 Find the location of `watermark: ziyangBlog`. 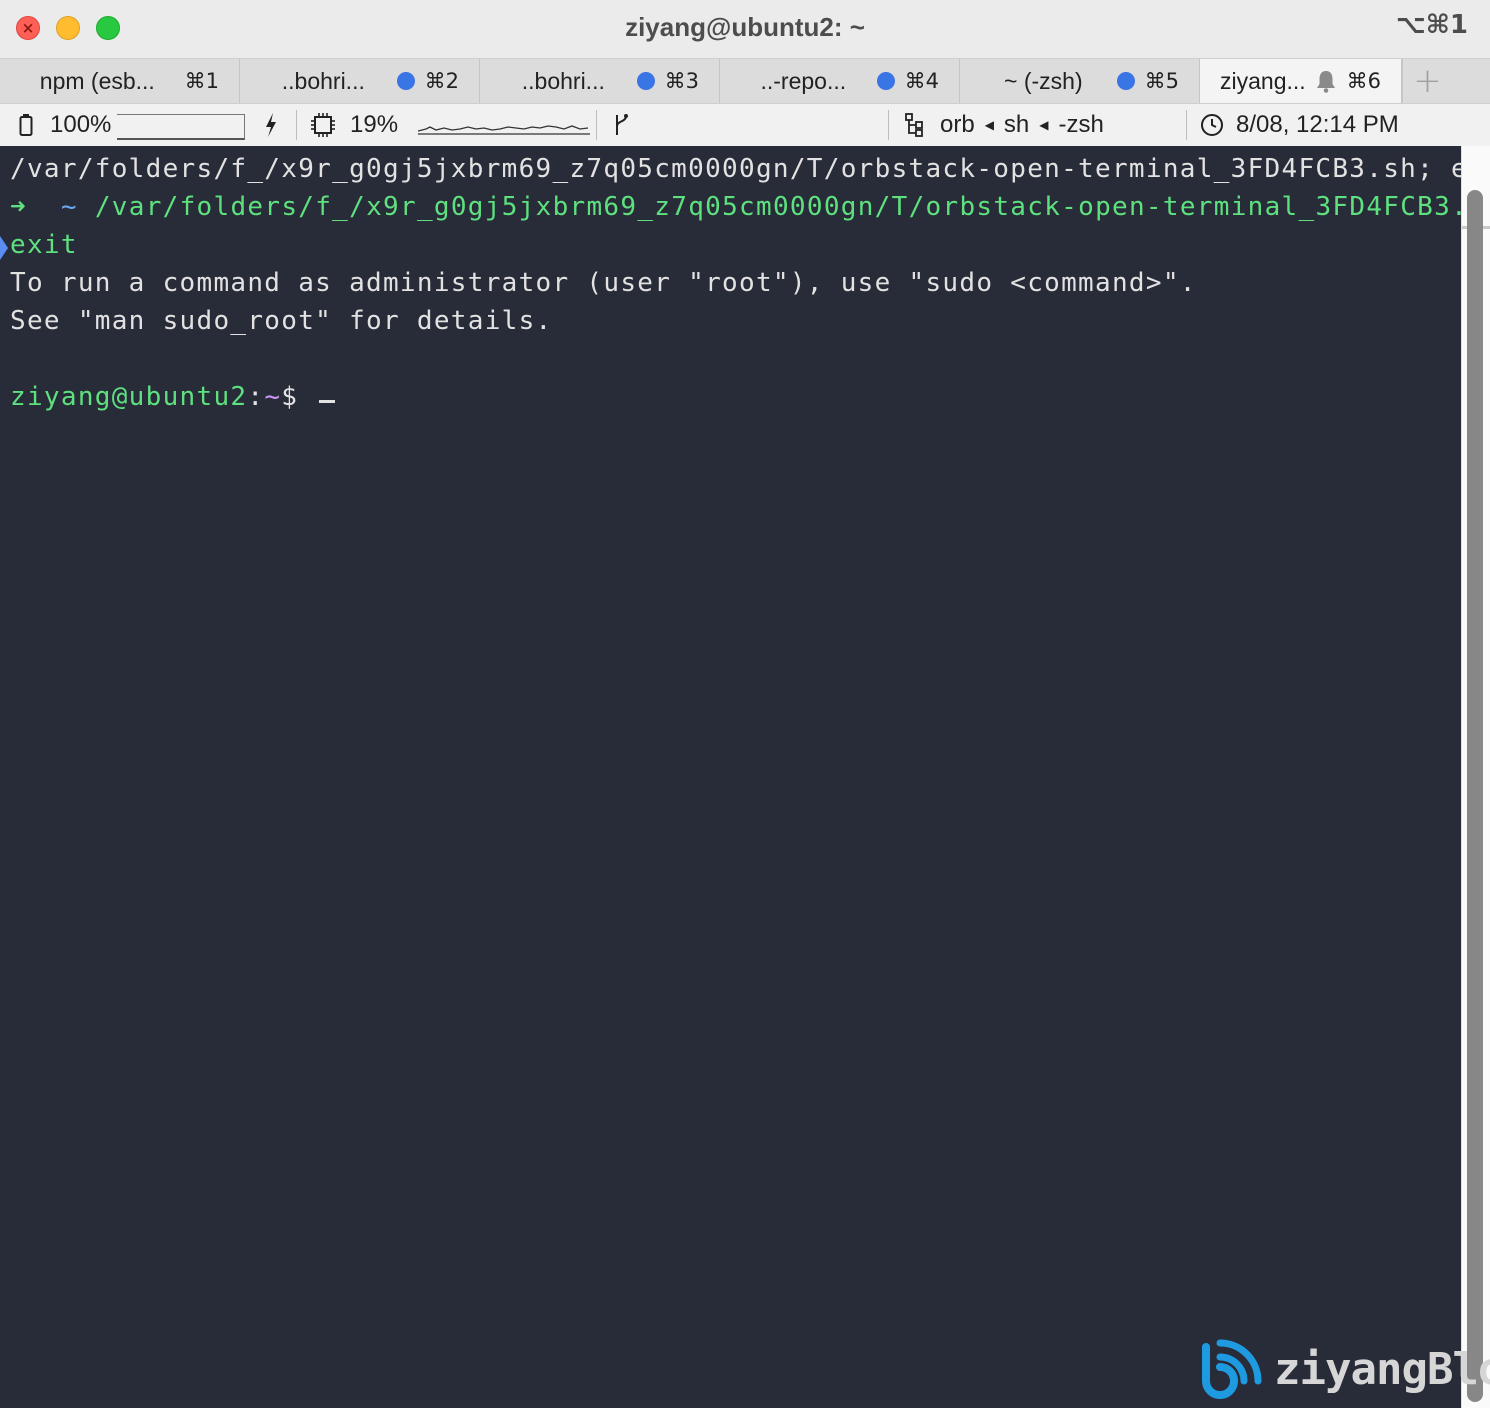

watermark: ziyangBlog is located at coordinates (1344, 1369).